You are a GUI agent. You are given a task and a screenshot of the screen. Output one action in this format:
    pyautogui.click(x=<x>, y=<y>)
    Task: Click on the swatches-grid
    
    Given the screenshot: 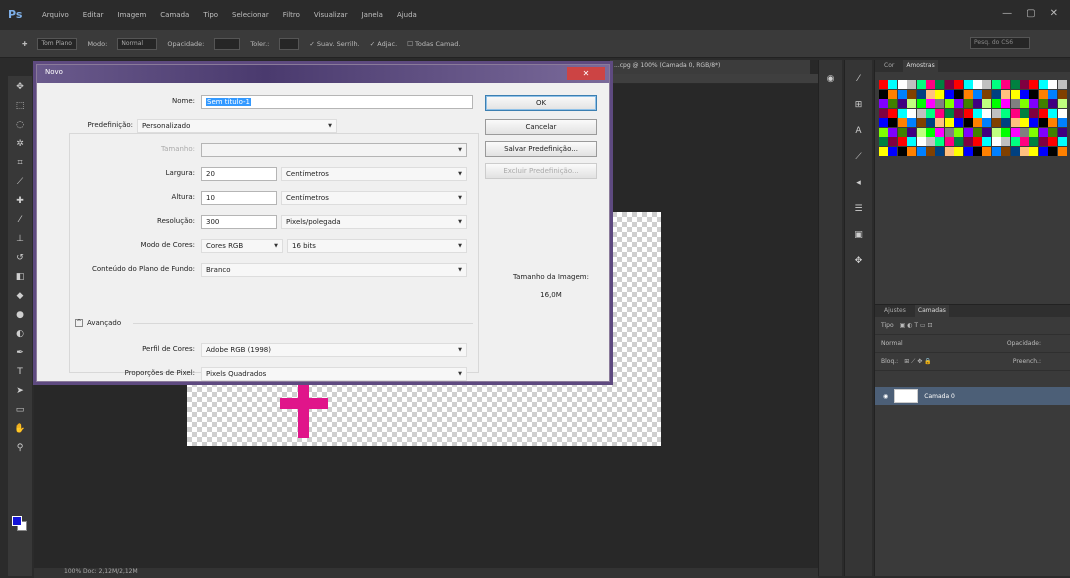 What is the action you would take?
    pyautogui.click(x=973, y=120)
    